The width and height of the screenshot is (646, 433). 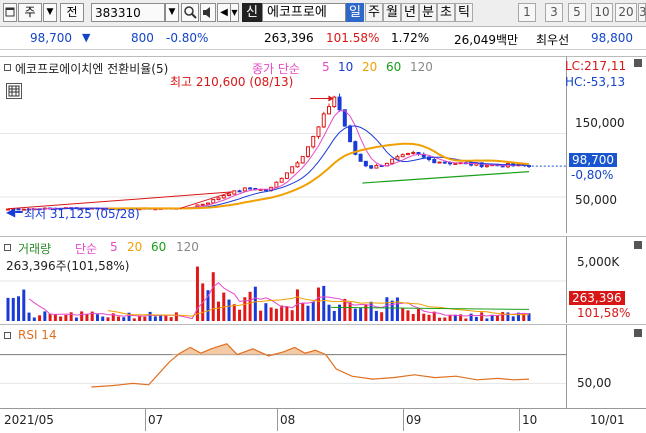 I want to click on price-tick-150000: 150,000, so click(x=600, y=123).